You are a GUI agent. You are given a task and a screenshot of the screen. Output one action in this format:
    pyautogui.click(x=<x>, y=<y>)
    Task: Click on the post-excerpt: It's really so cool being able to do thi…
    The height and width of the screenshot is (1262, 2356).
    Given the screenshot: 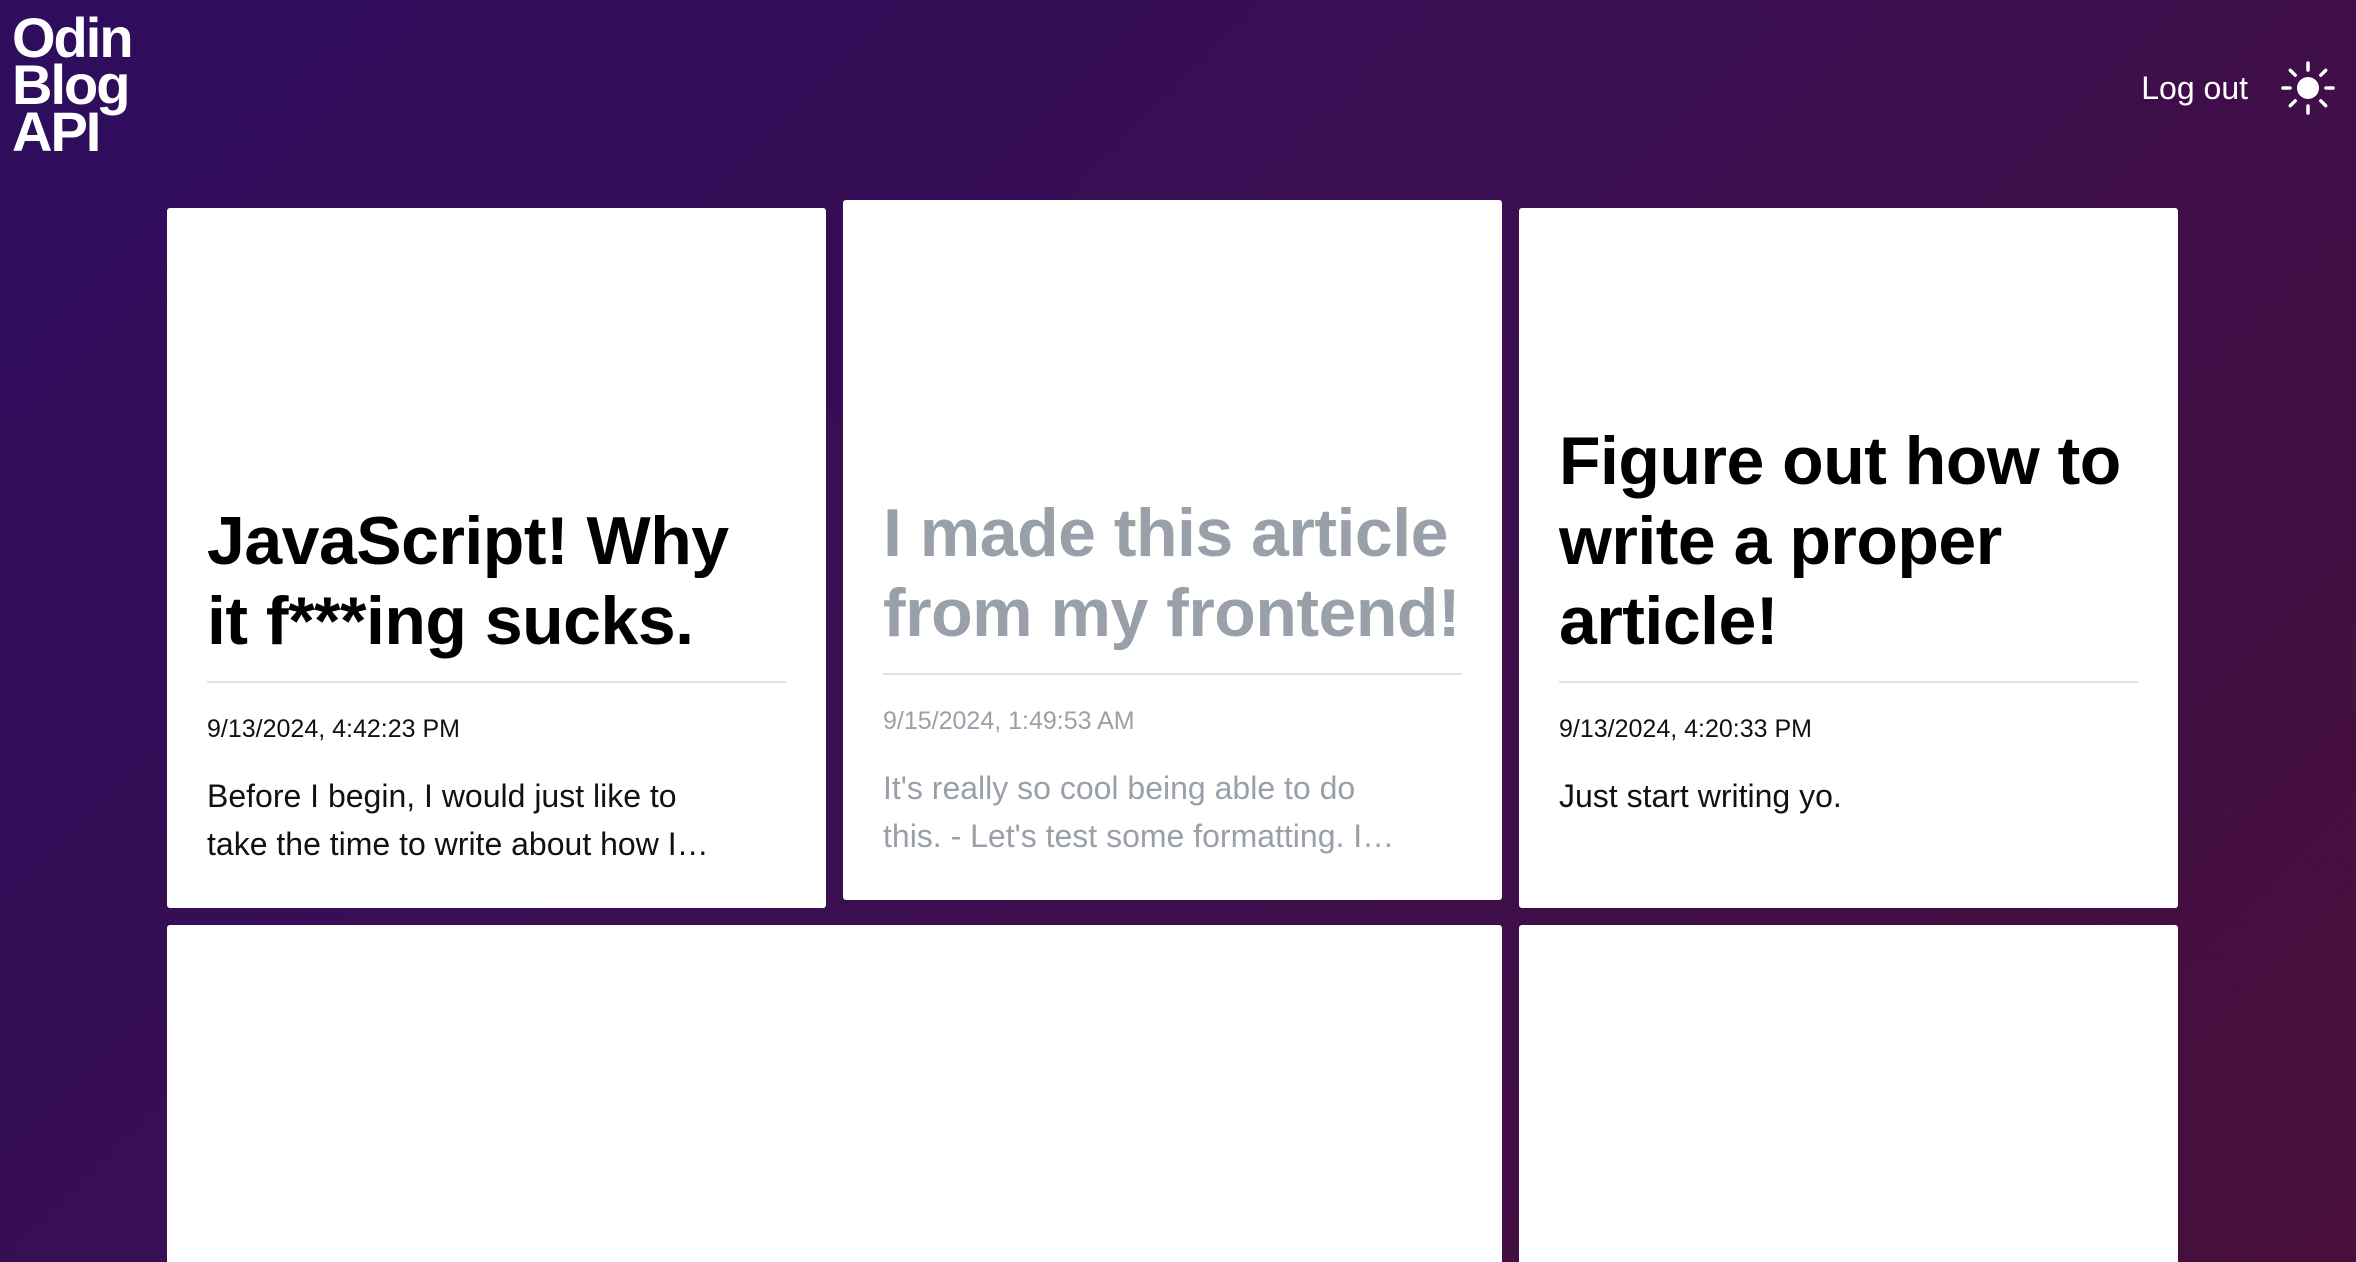 What is the action you would take?
    pyautogui.click(x=1139, y=812)
    